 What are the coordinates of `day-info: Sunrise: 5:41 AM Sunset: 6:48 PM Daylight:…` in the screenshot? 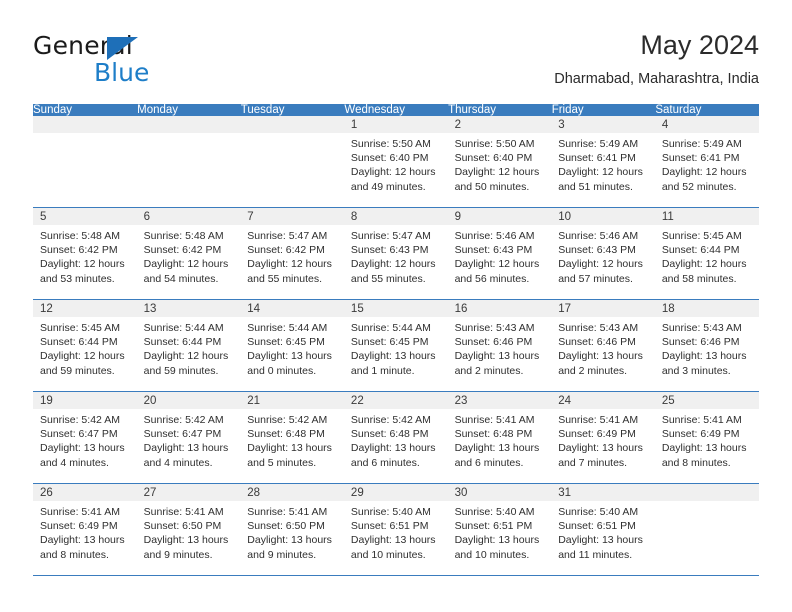 It's located at (500, 439).